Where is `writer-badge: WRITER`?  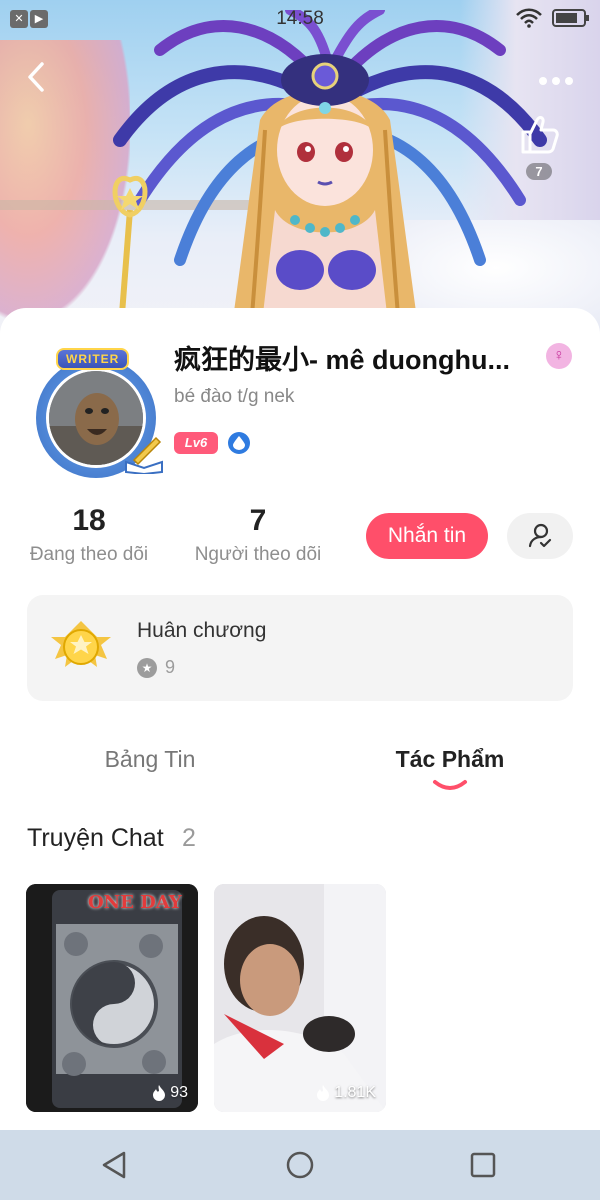
writer-badge: WRITER is located at coordinates (93, 359).